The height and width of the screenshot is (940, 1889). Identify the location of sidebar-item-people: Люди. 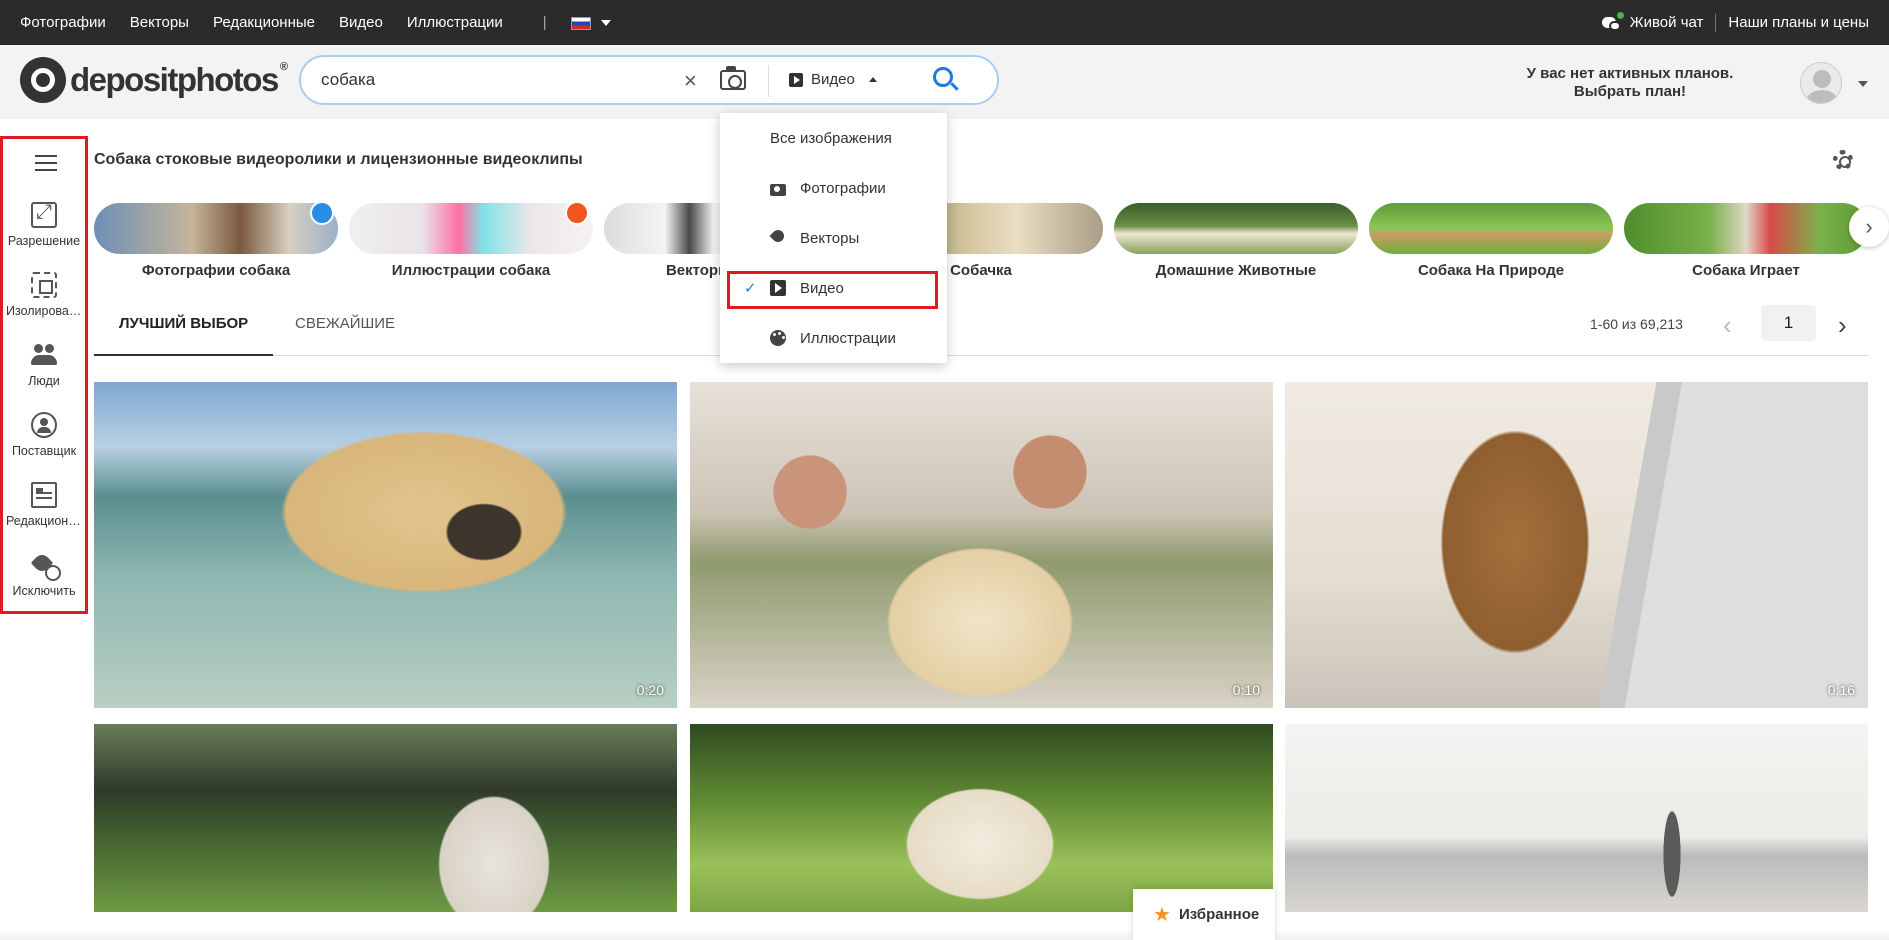
(44, 365).